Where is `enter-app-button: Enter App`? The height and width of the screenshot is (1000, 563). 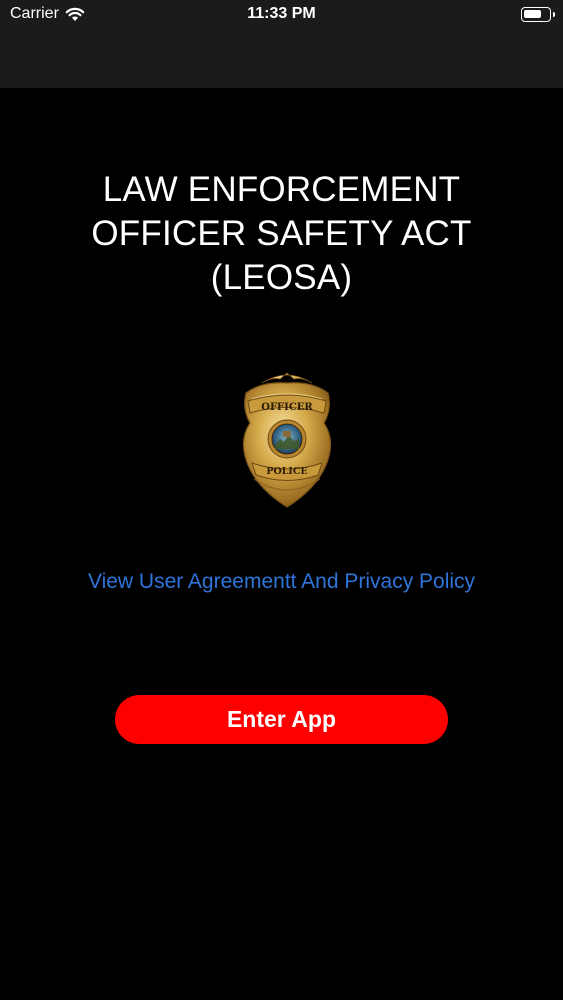 enter-app-button: Enter App is located at coordinates (281, 719).